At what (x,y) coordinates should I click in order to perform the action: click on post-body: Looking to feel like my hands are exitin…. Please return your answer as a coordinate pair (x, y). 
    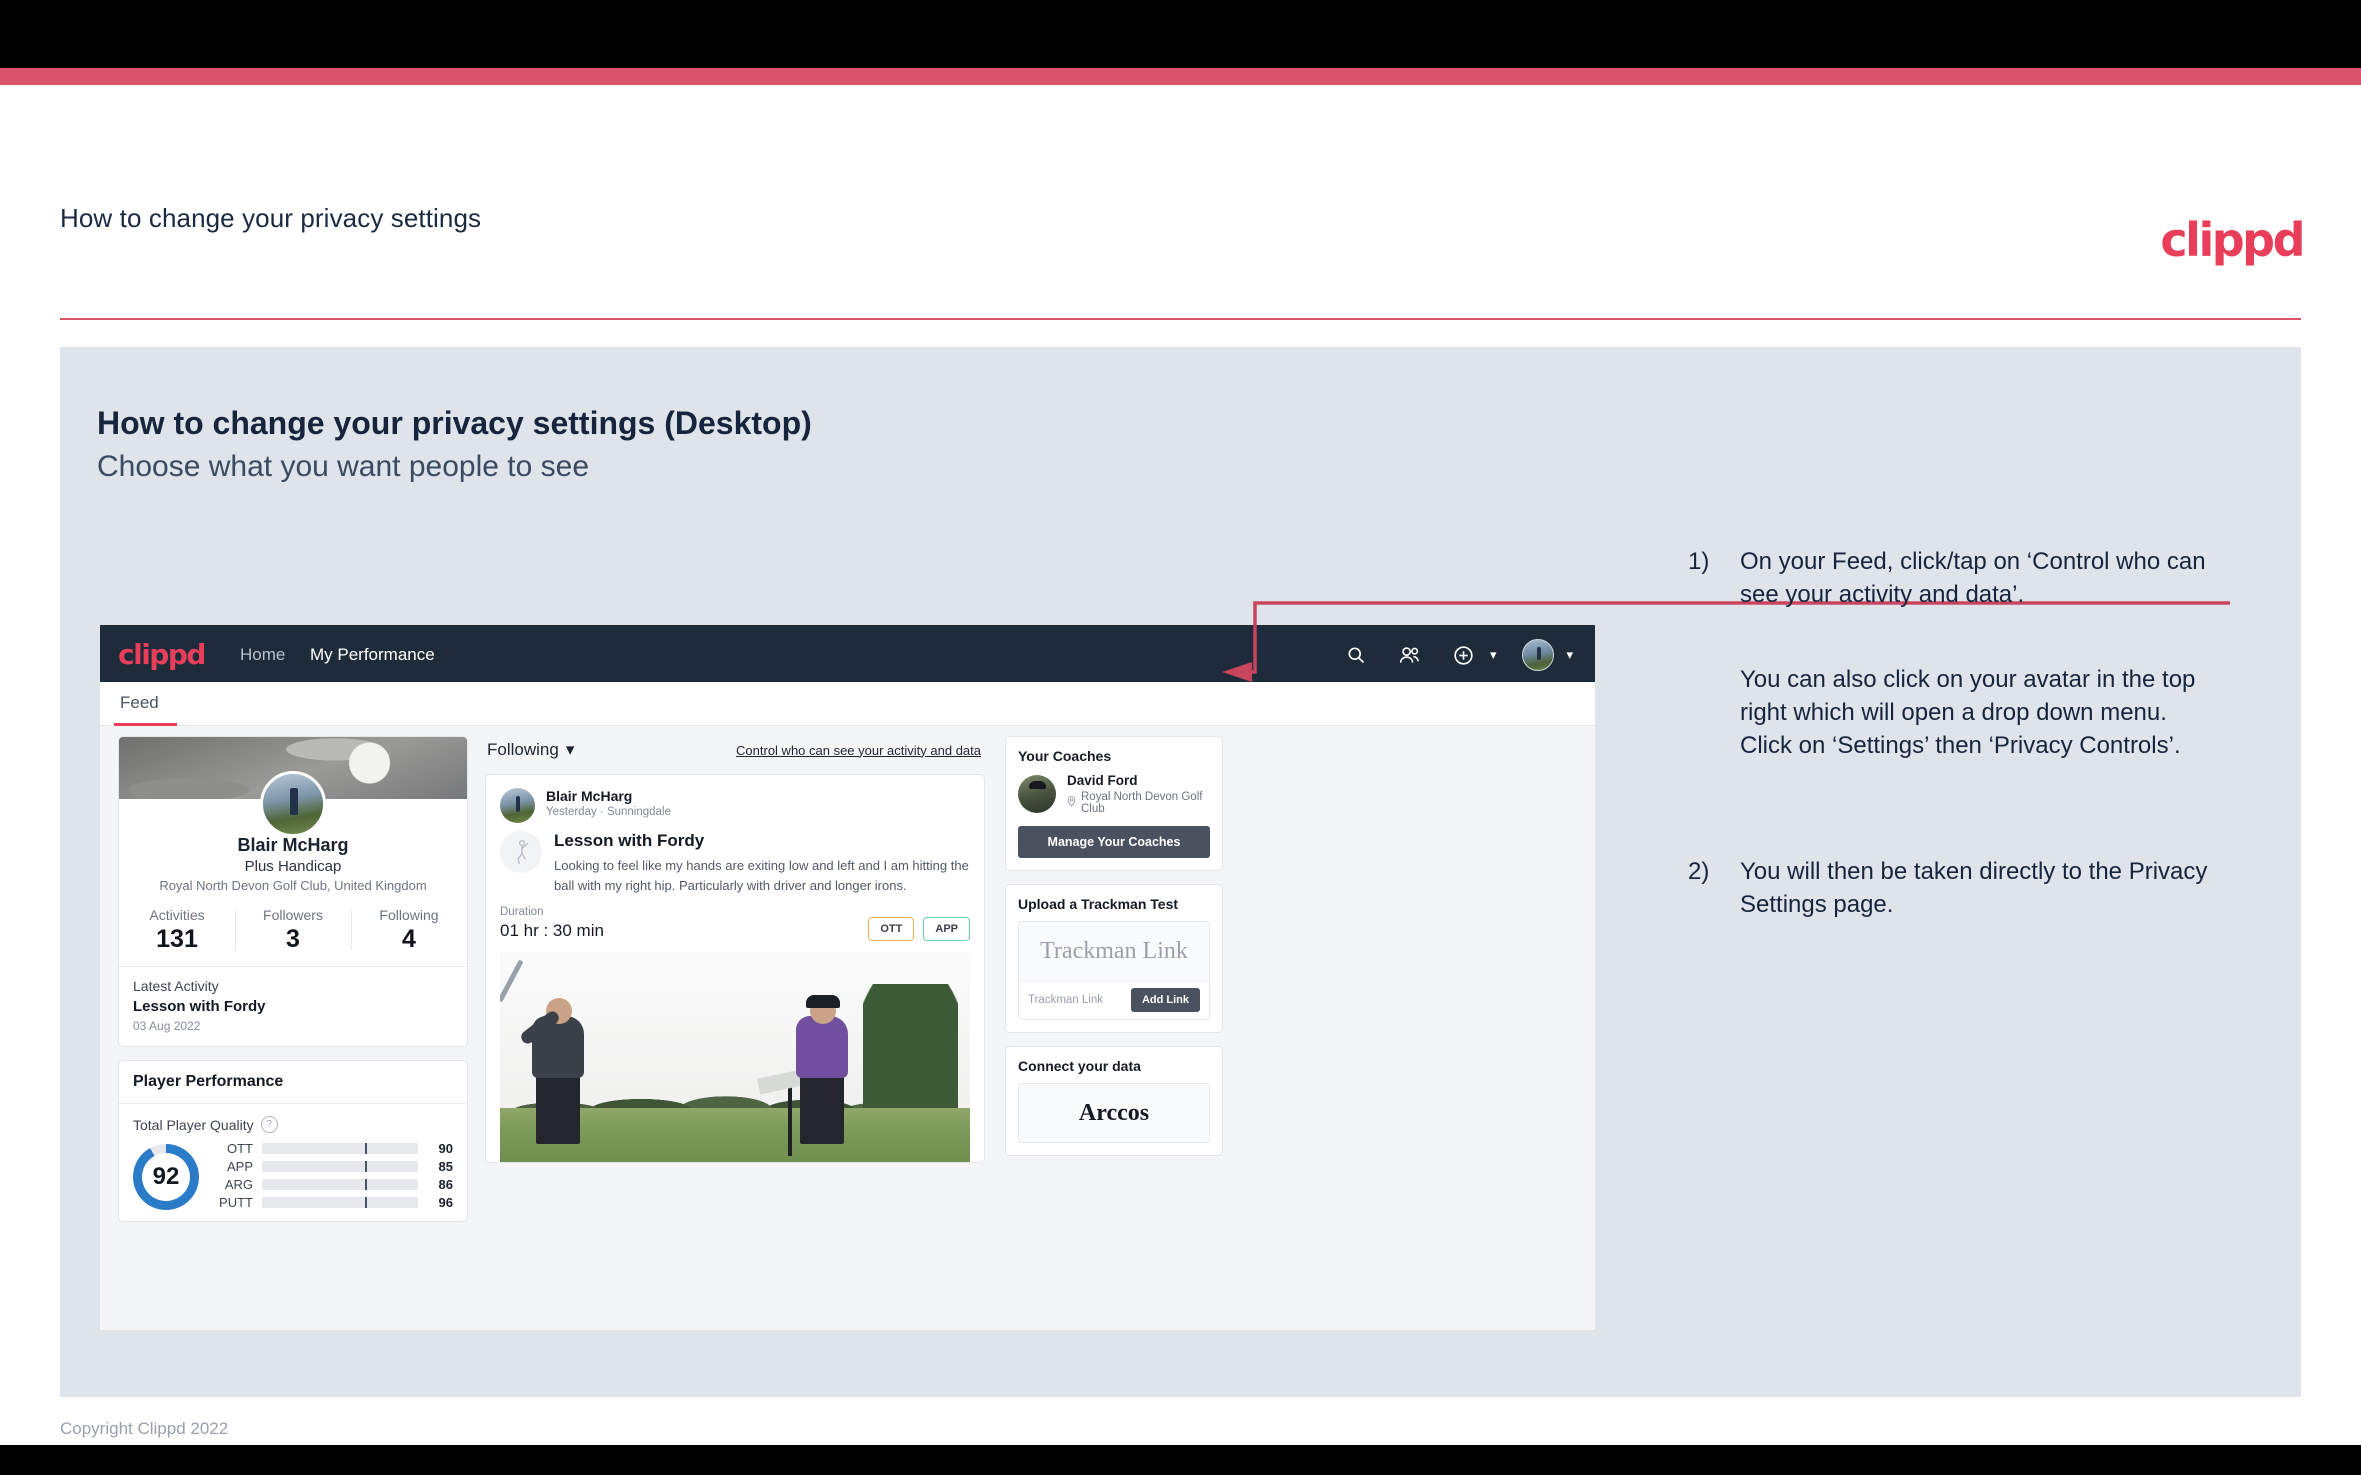
    Looking at the image, I should click on (761, 875).